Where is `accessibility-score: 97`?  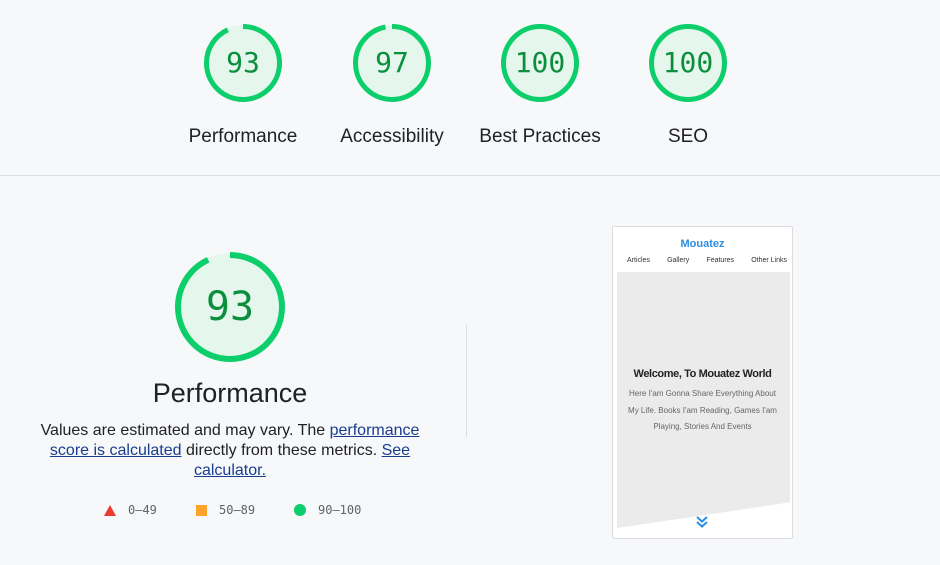
accessibility-score: 97 is located at coordinates (392, 62).